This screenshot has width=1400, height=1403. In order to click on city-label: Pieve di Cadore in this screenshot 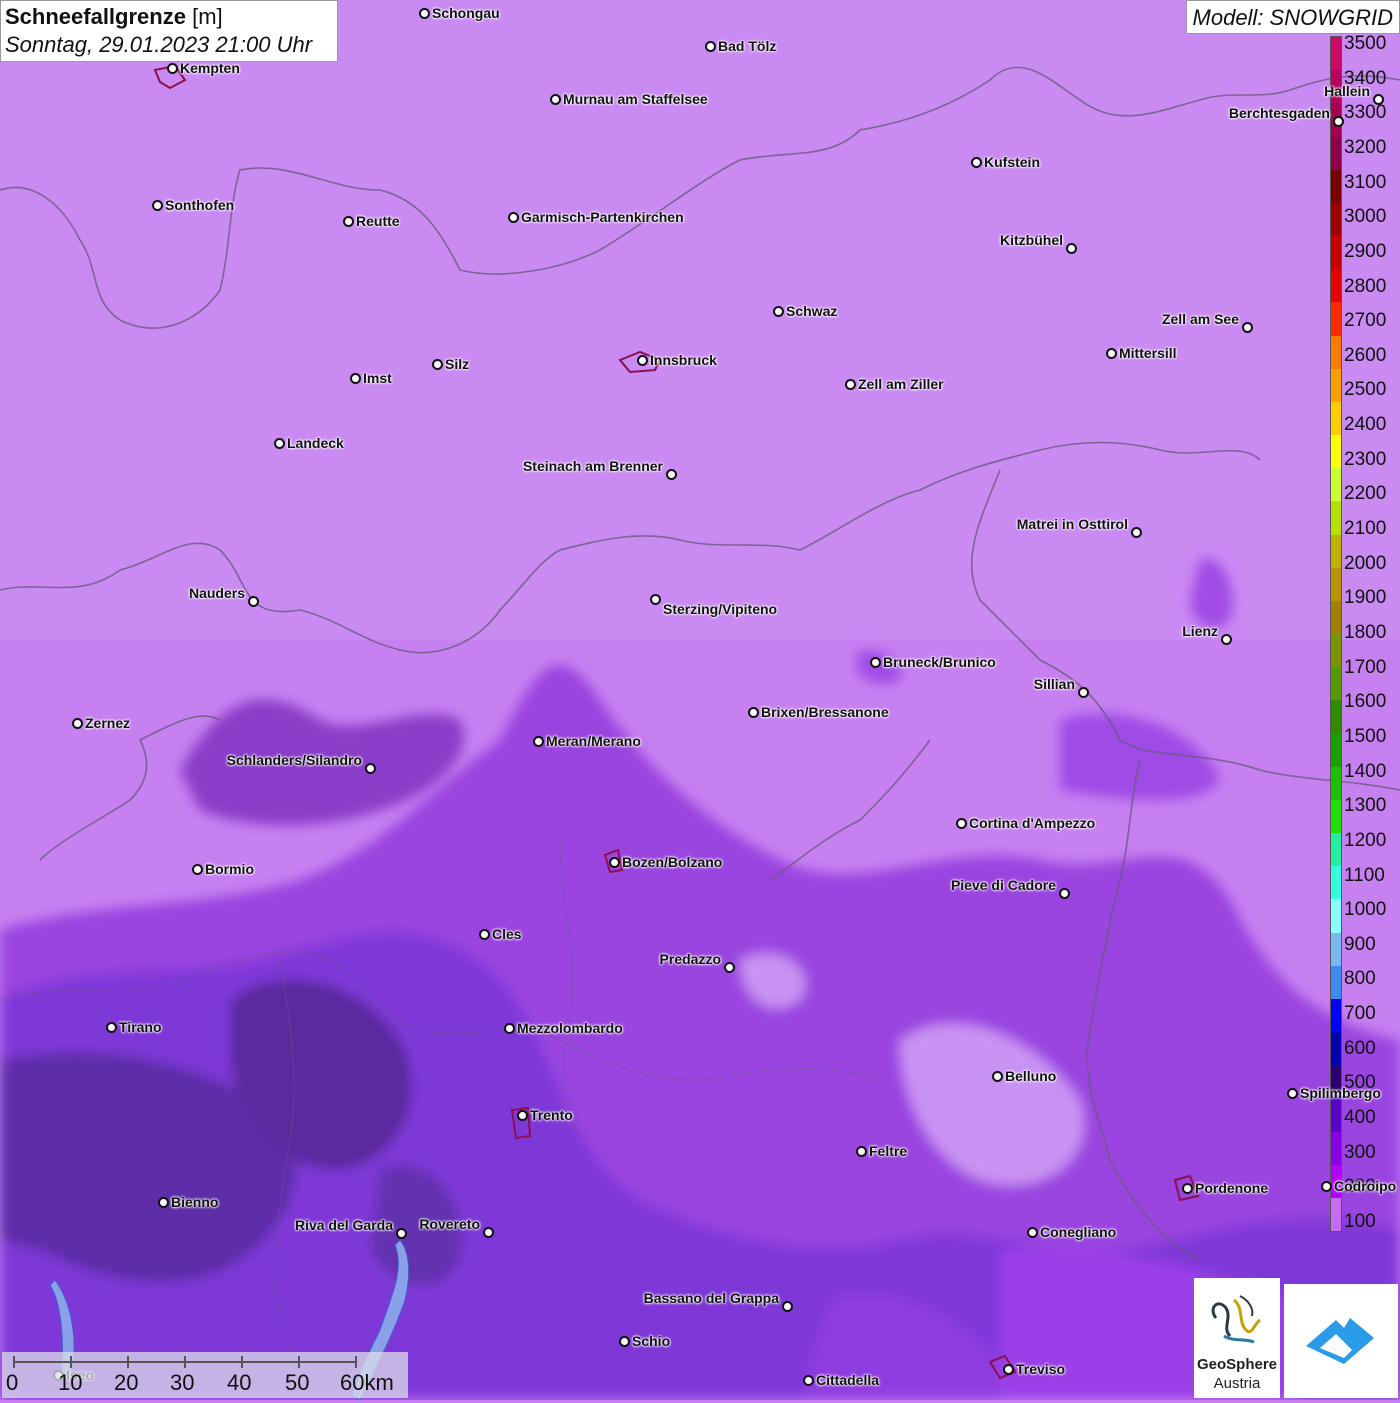, I will do `click(1003, 885)`.